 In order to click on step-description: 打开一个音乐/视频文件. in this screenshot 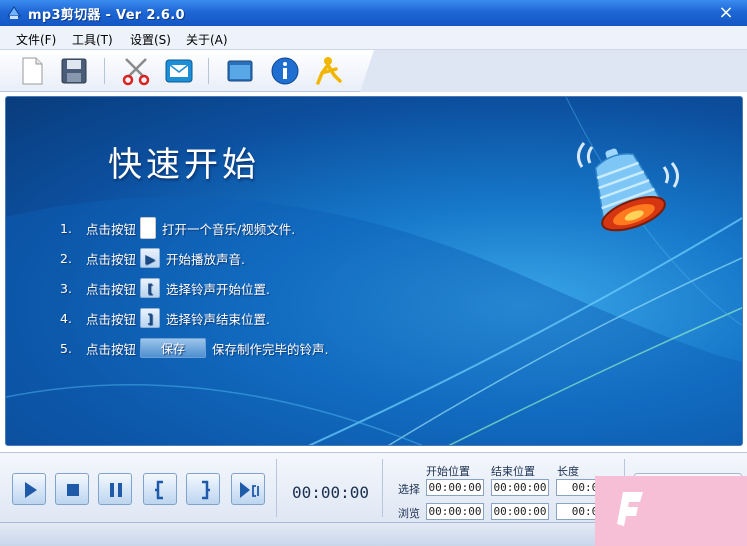, I will do `click(229, 229)`.